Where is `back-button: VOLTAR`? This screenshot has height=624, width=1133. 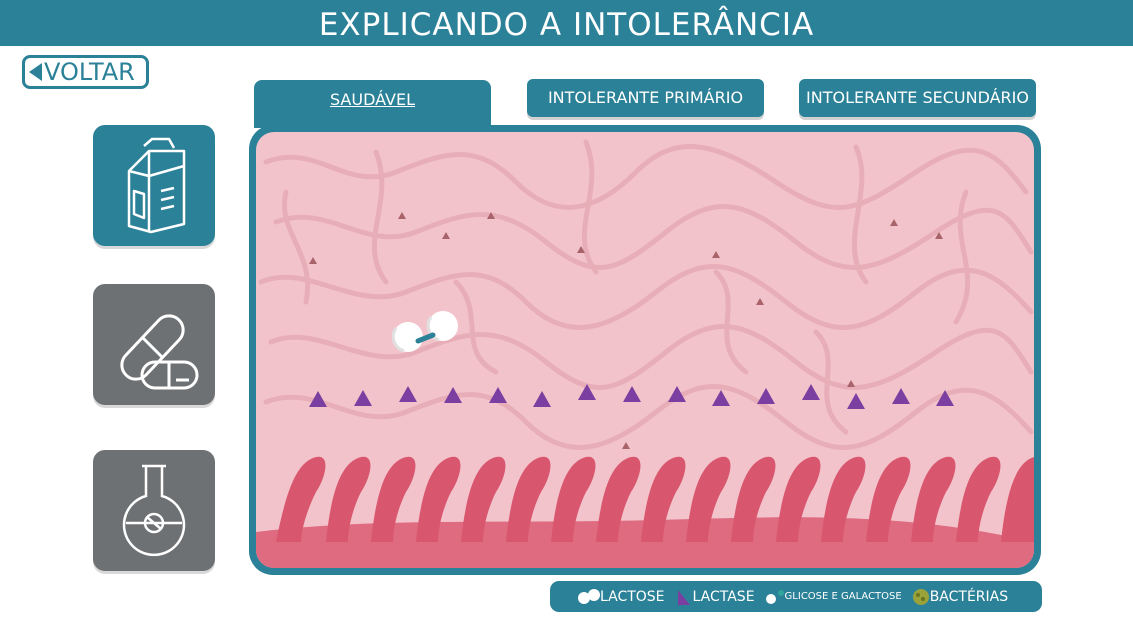 back-button: VOLTAR is located at coordinates (85, 72).